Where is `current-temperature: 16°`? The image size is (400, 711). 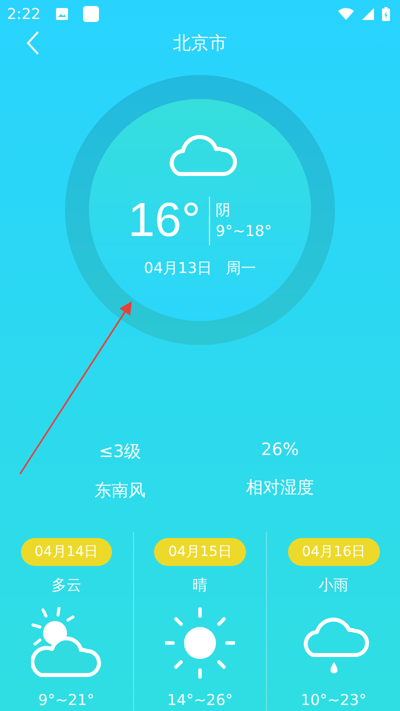
current-temperature: 16° is located at coordinates (169, 221).